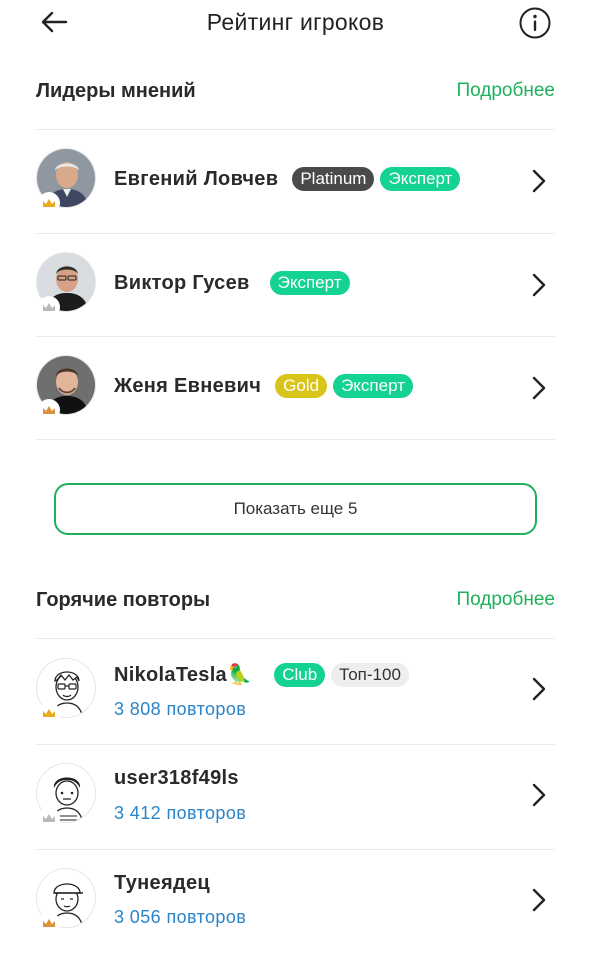  I want to click on leaders-more-link: Подробнее, so click(505, 91).